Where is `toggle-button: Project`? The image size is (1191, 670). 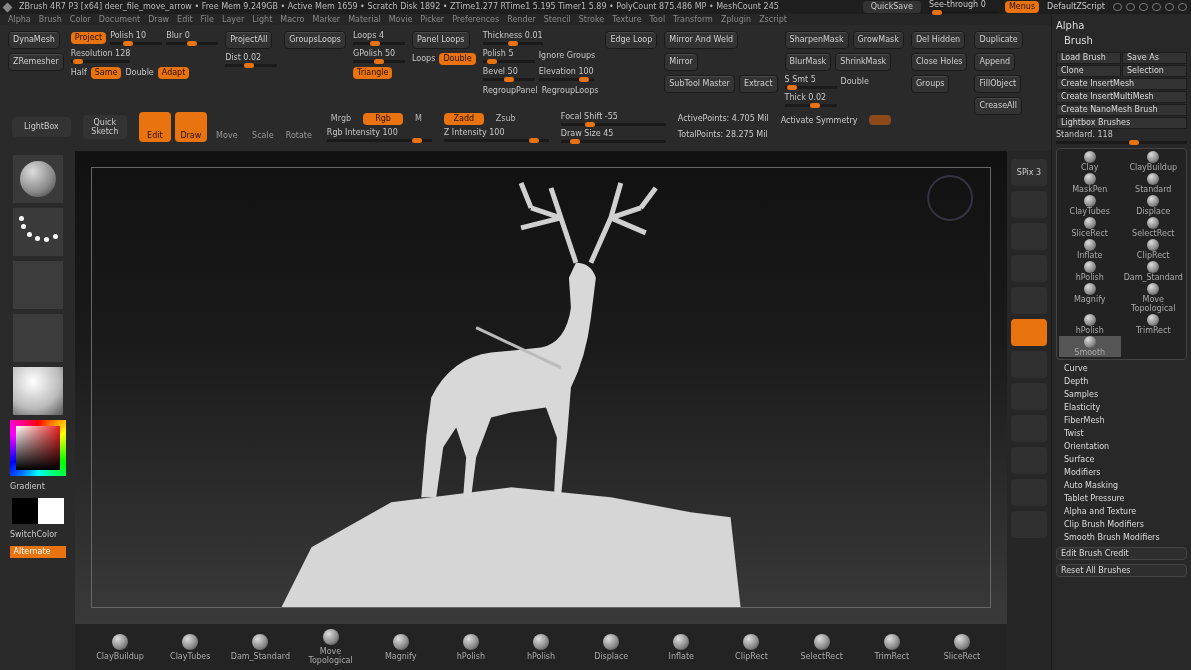
toggle-button: Project is located at coordinates (88, 38).